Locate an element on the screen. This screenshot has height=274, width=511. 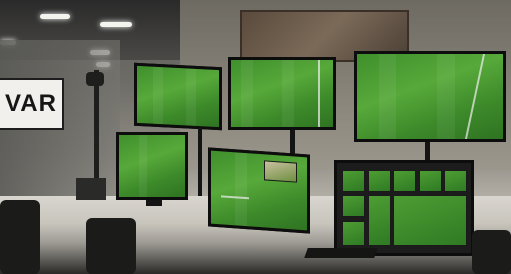
monitor-top-center is located at coordinates (282, 93).